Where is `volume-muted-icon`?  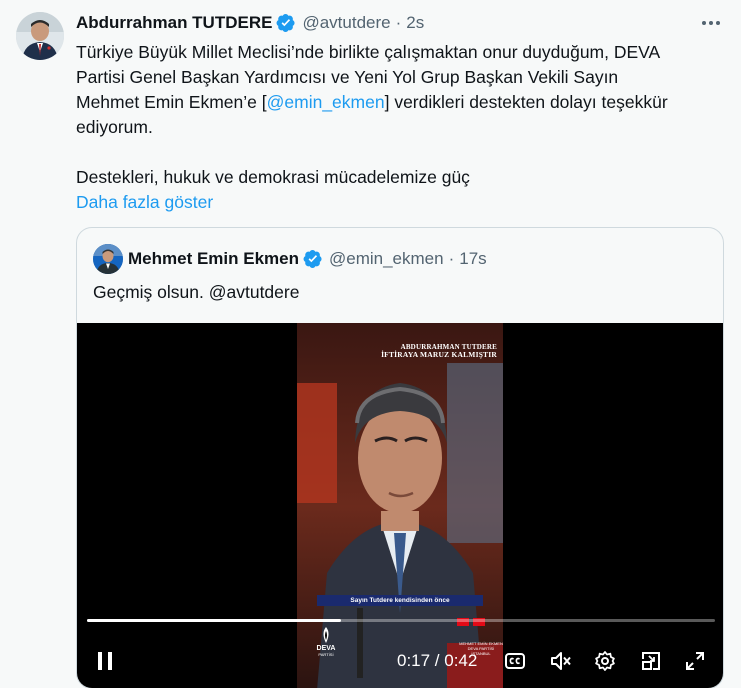
volume-muted-icon is located at coordinates (561, 661).